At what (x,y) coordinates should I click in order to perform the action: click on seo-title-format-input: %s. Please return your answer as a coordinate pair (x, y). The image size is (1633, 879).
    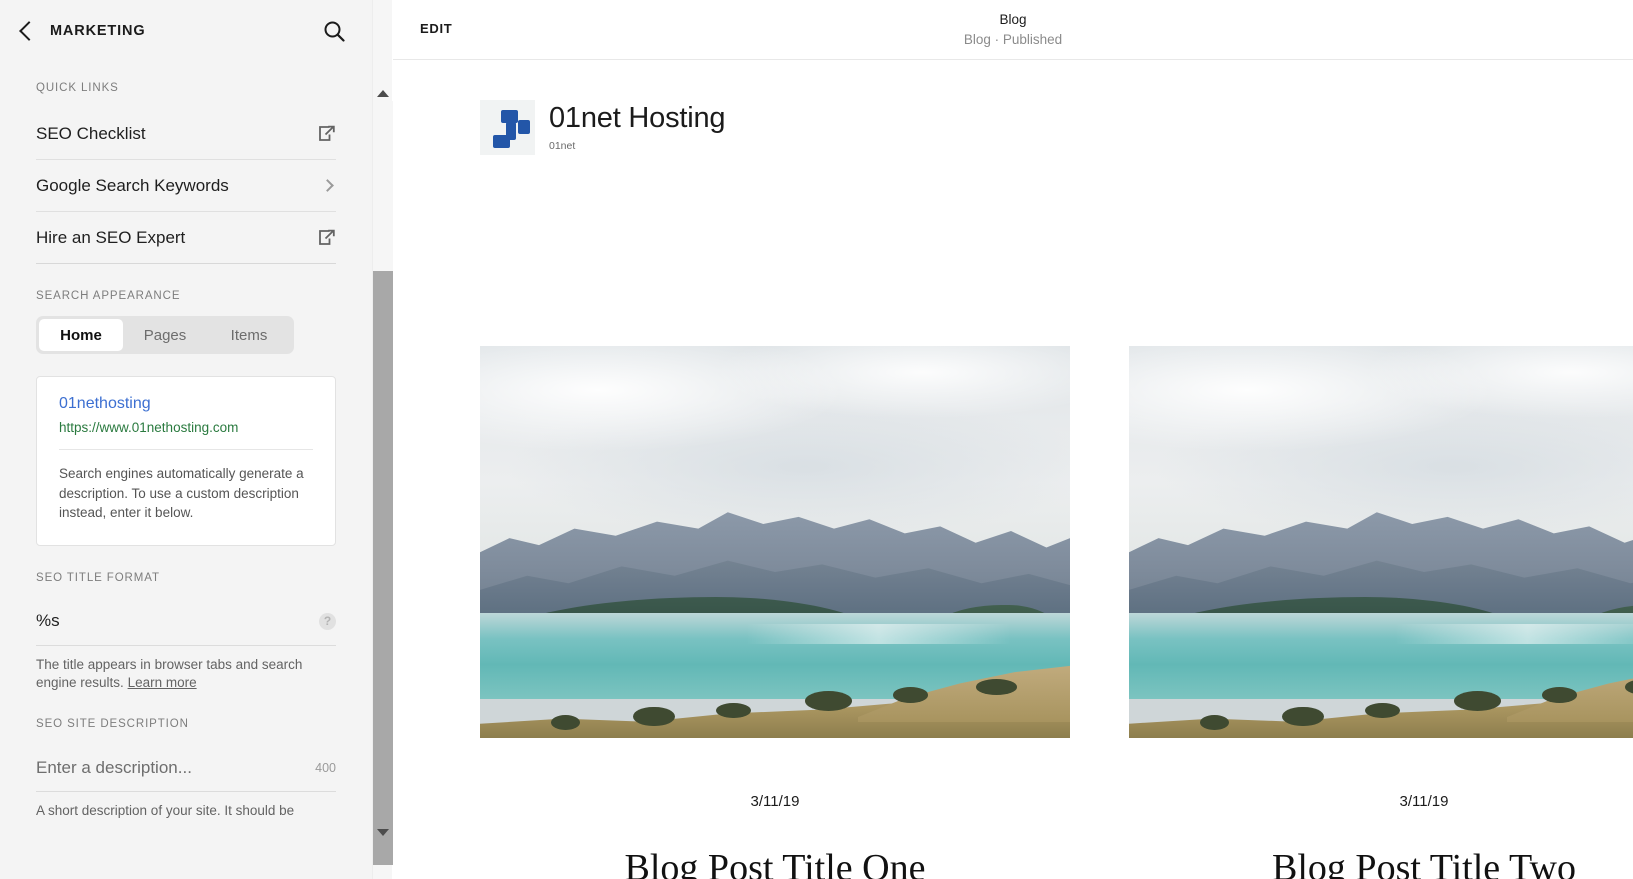
    Looking at the image, I should click on (177, 621).